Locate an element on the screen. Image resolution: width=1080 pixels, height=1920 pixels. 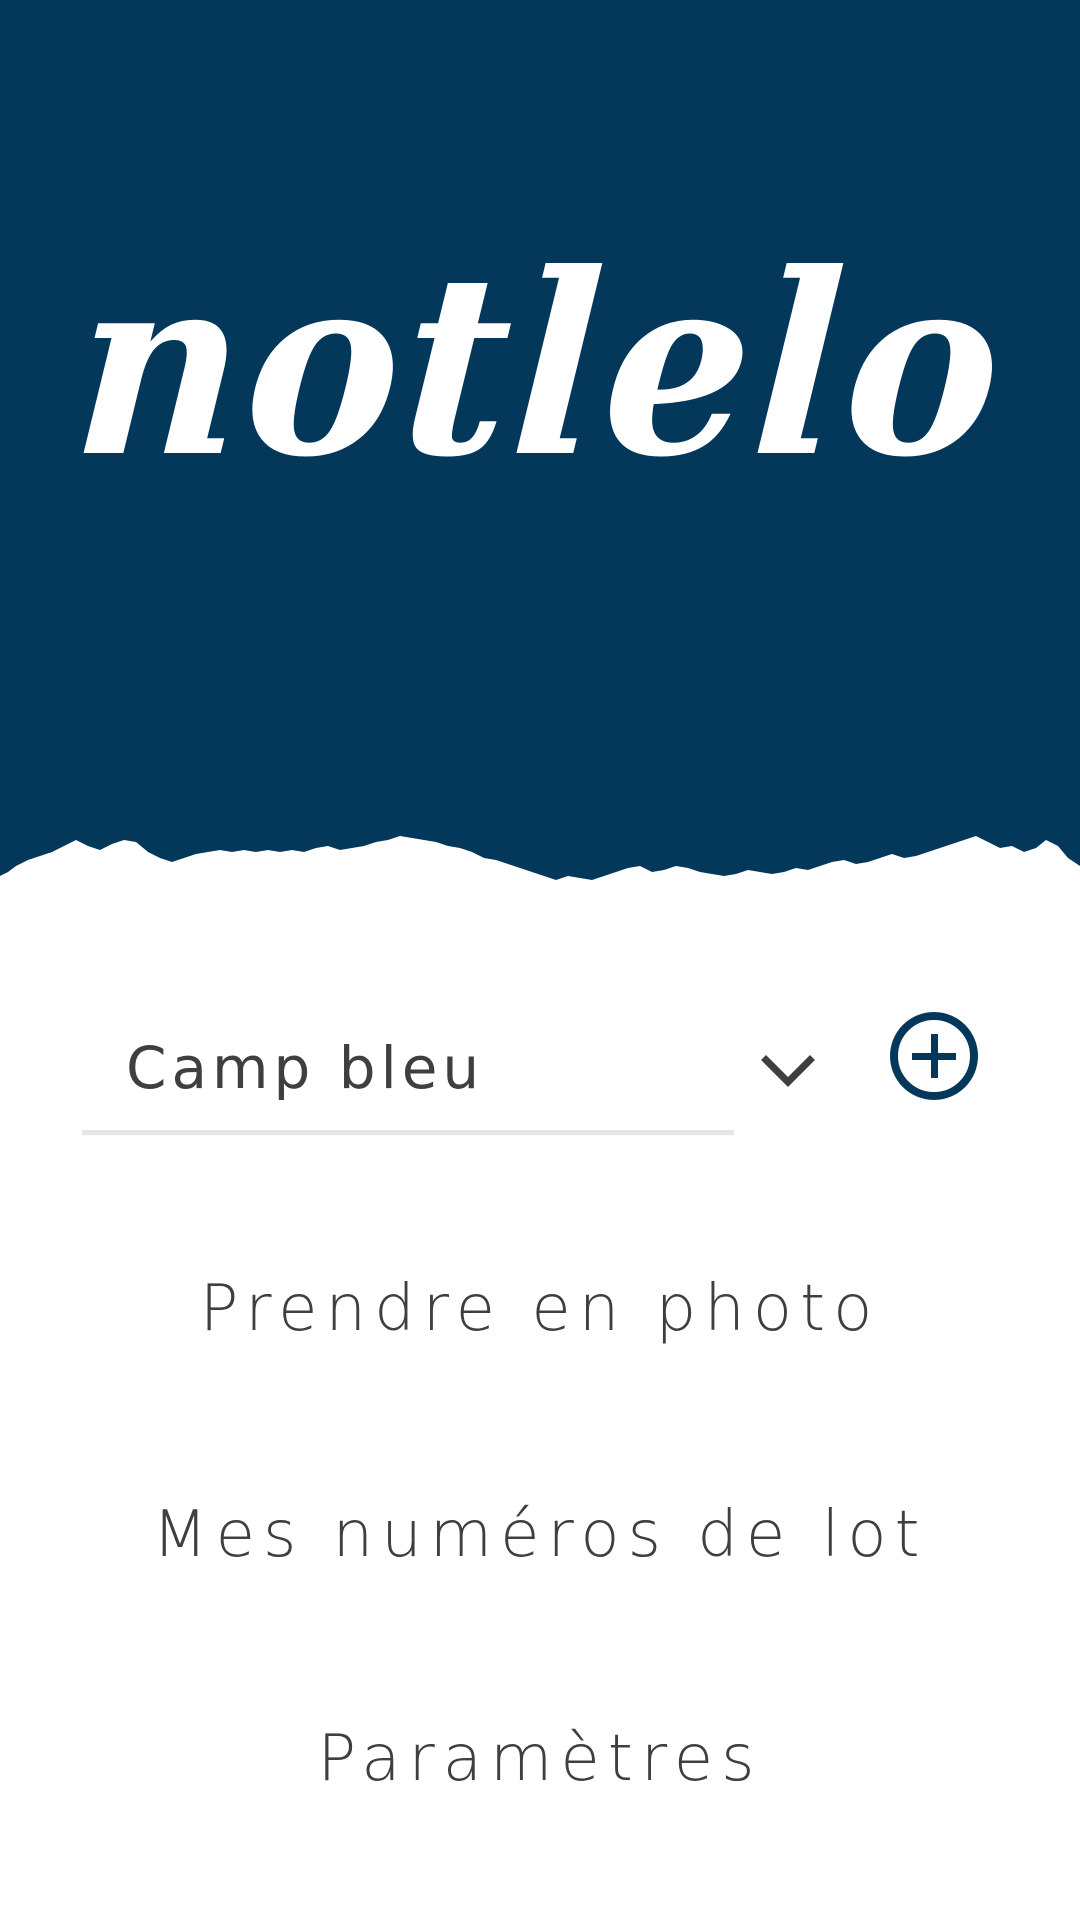
camp-select: Camp bleu is located at coordinates (448, 1072).